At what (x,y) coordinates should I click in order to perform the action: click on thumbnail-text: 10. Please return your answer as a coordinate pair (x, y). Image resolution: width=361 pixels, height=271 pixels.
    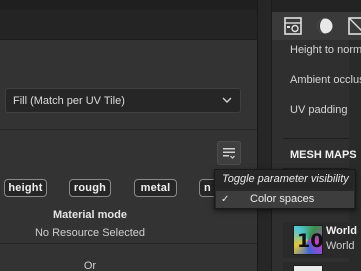
    Looking at the image, I should click on (310, 241).